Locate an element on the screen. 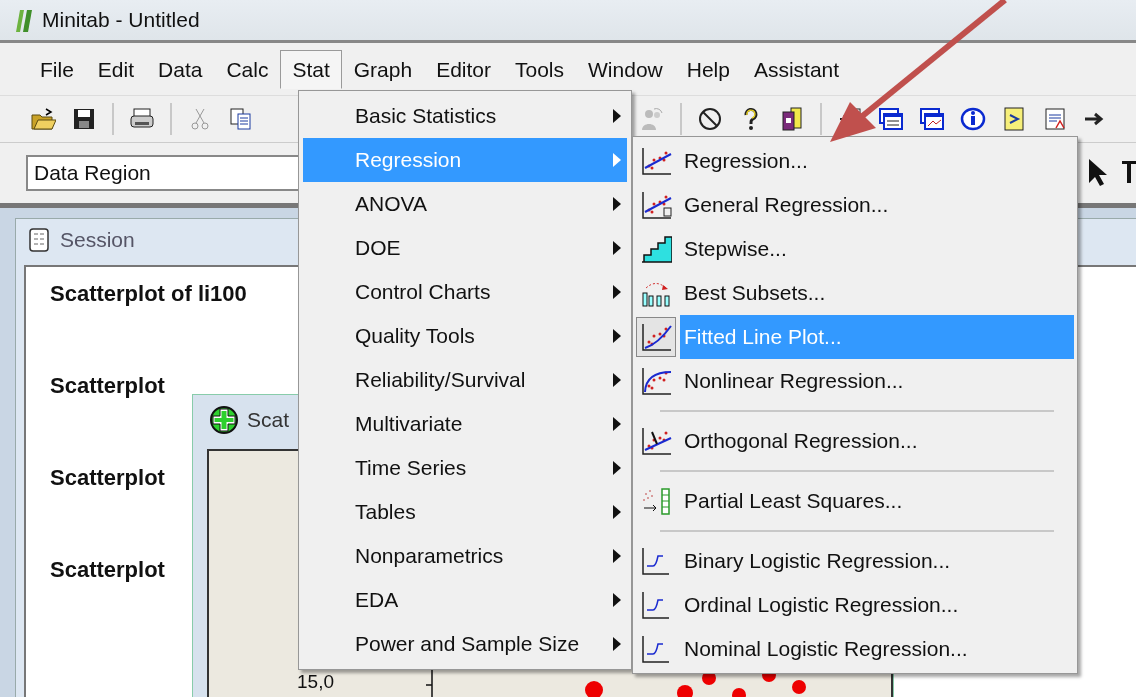 This screenshot has width=1136, height=697. menu-item: DOE is located at coordinates (465, 248).